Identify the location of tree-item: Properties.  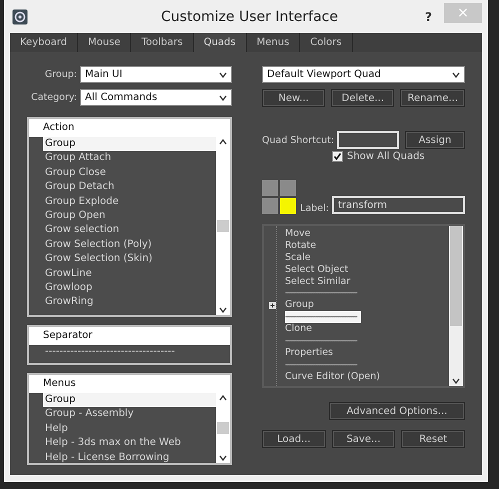
(311, 352).